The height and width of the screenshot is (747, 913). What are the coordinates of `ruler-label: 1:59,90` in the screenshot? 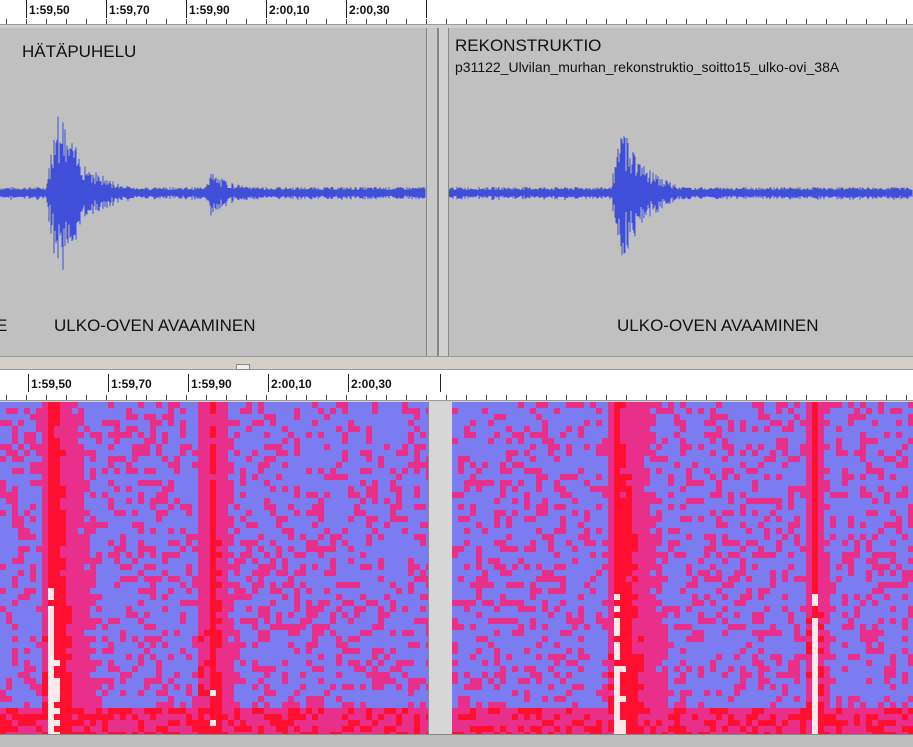 It's located at (211, 384).